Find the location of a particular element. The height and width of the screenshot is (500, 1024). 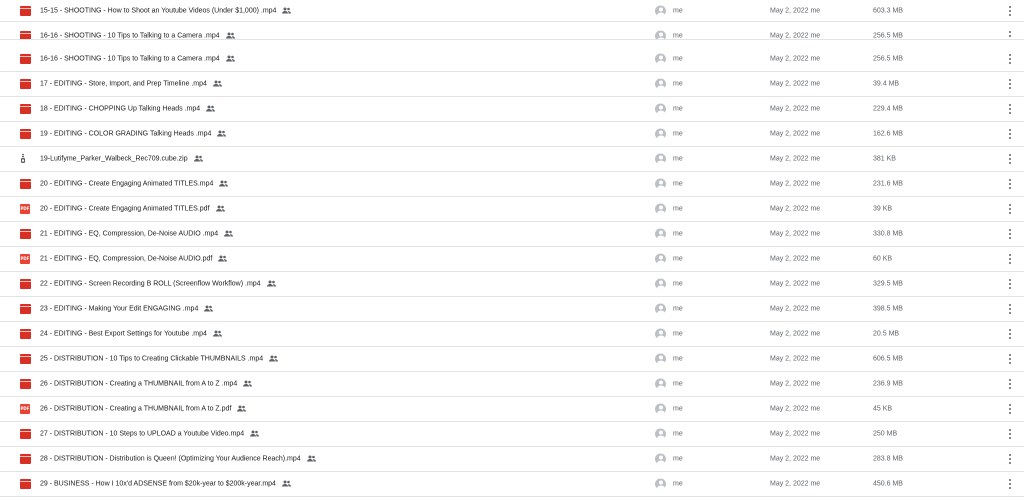

zip-file-icon is located at coordinates (23, 159).